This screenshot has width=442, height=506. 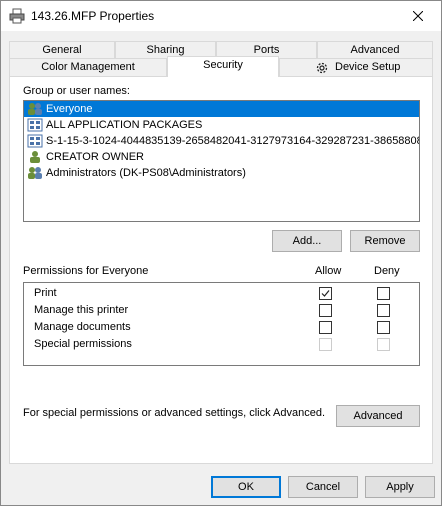 I want to click on deny-checkbox-manage-printer, so click(x=383, y=310).